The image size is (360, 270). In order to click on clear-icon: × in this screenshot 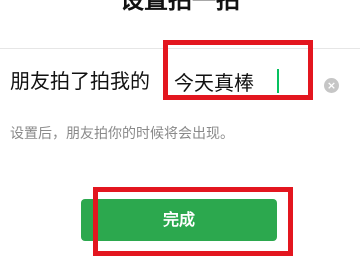, I will do `click(331, 85)`.